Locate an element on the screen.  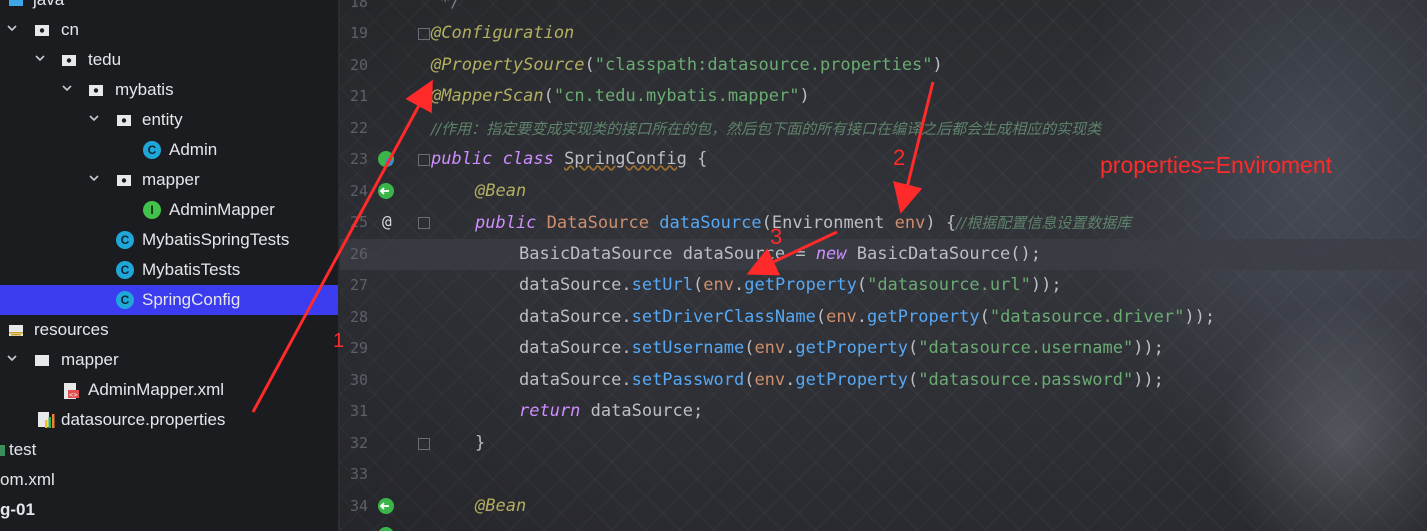
code-line-31: 31 return dataSource; is located at coordinates (883, 411).